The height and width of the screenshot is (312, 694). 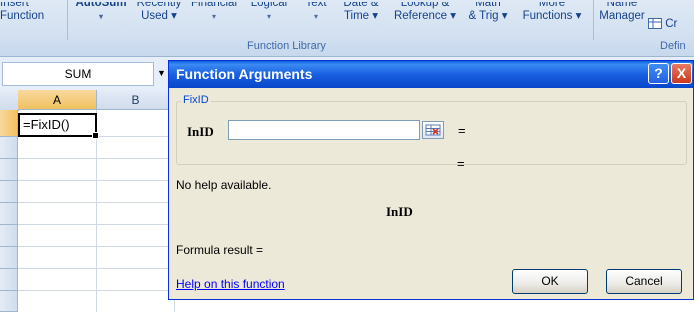 I want to click on help-on-function-link: Help on this function, so click(x=230, y=284).